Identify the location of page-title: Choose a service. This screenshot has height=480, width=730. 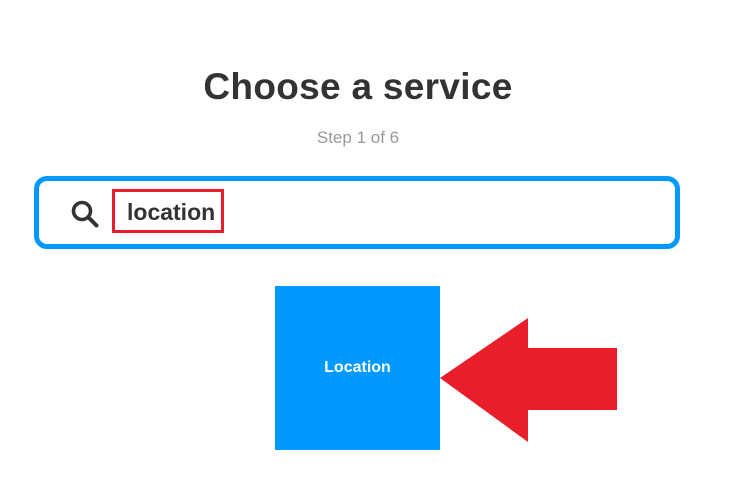
(358, 86).